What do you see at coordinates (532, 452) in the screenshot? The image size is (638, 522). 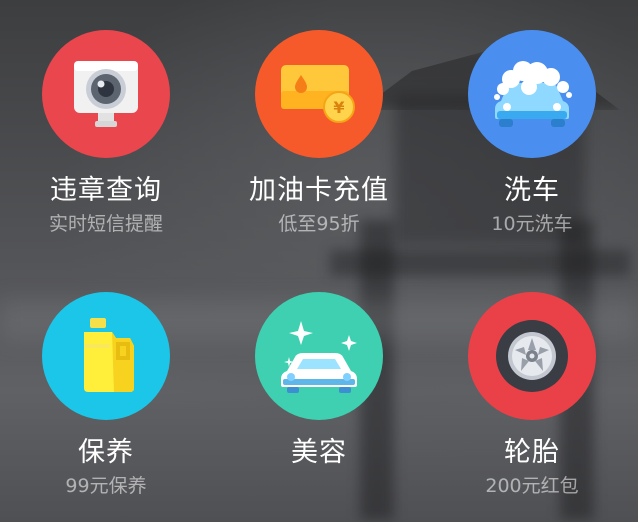 I see `service-label: 轮胎` at bounding box center [532, 452].